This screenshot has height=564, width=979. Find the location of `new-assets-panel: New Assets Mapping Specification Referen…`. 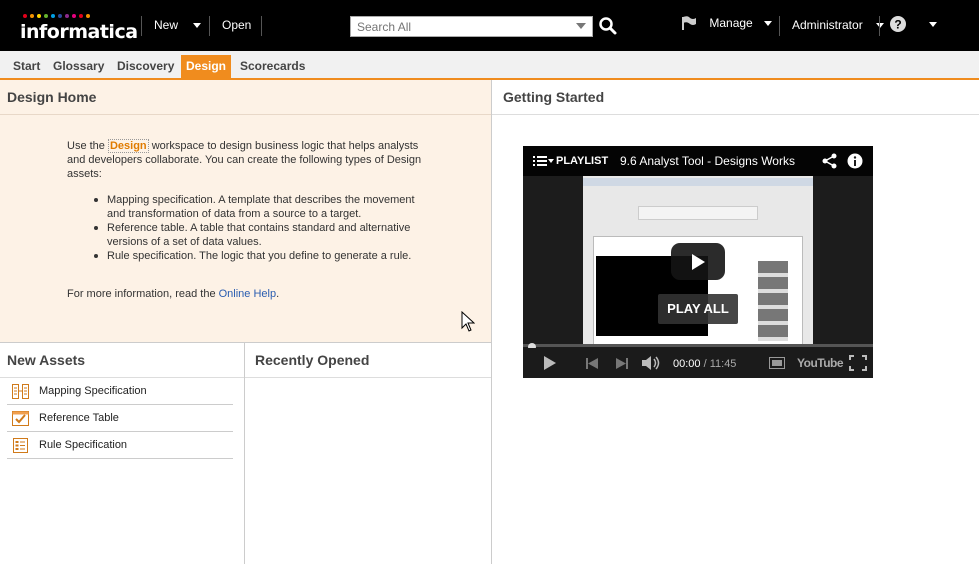

new-assets-panel: New Assets Mapping Specification Referen… is located at coordinates (122, 453).